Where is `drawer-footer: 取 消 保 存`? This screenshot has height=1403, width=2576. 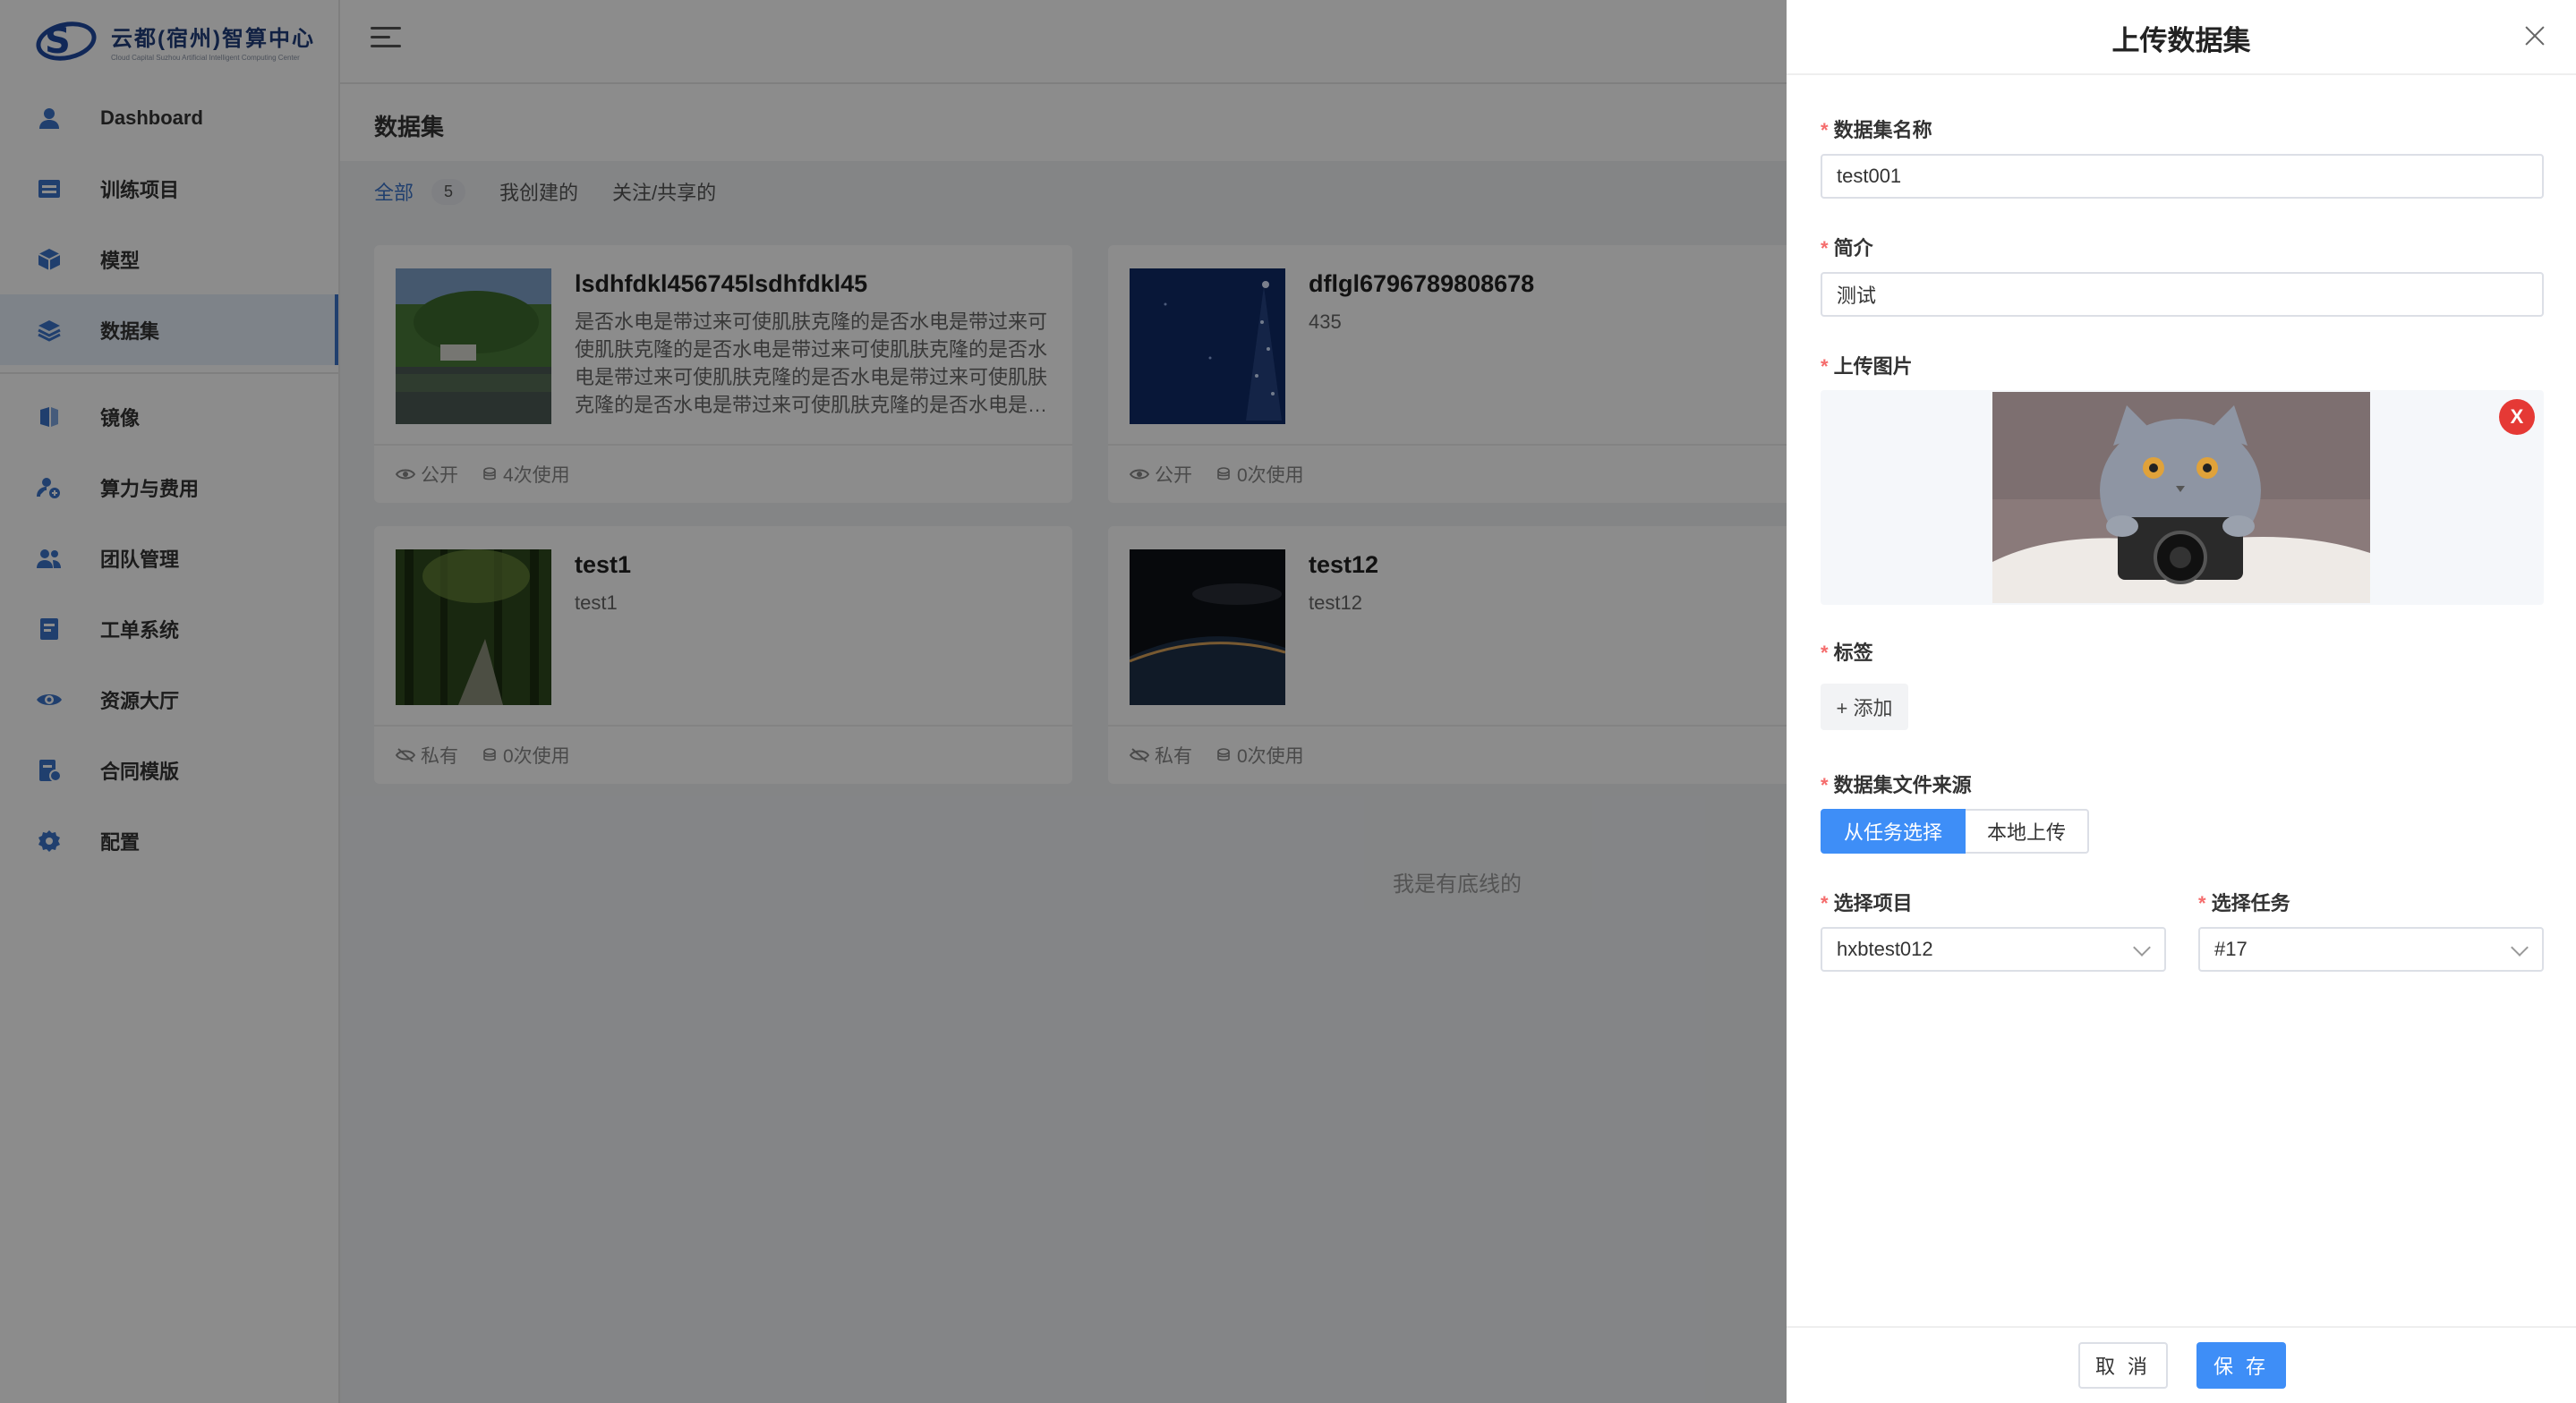
drawer-footer: 取 消 保 存 is located at coordinates (2181, 1364).